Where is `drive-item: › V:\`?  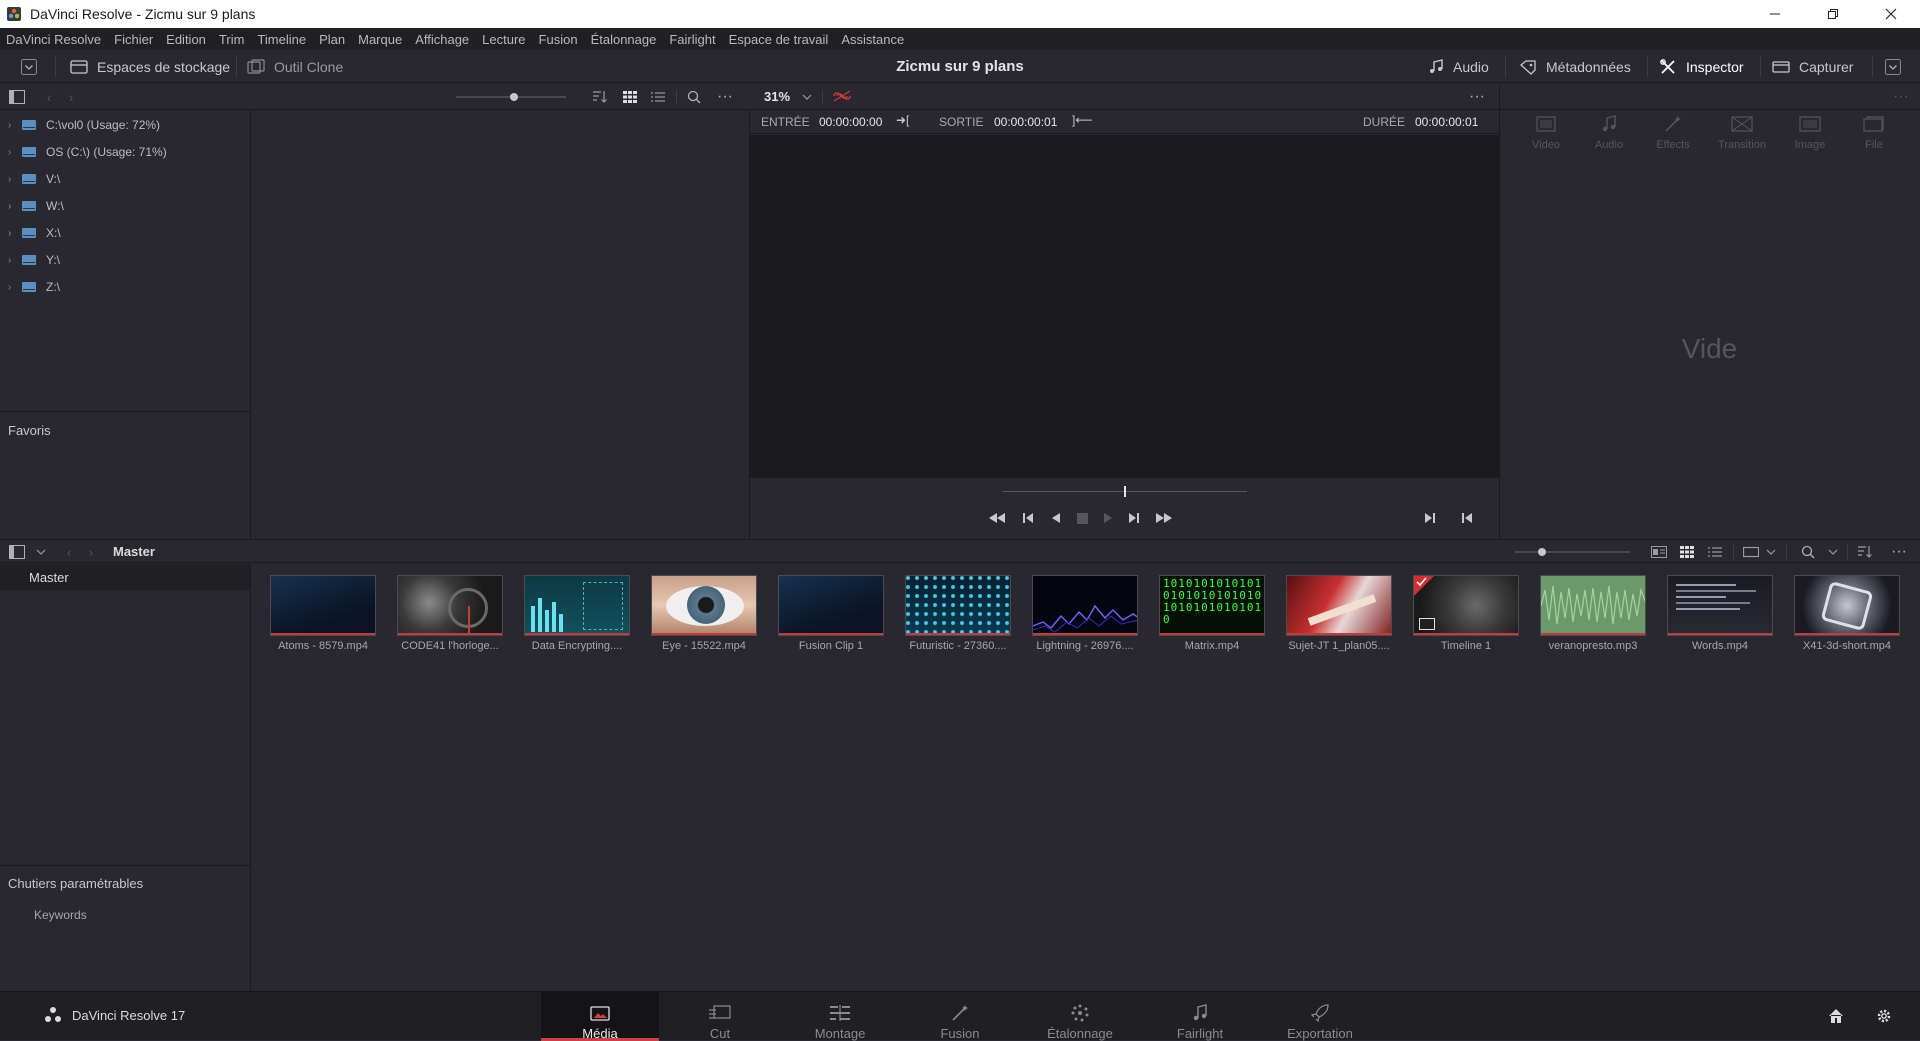
drive-item: › V:\ is located at coordinates (30, 179).